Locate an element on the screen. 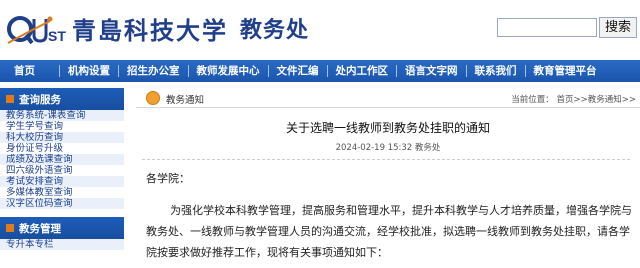 The width and height of the screenshot is (640, 268). sidebar-section-query: 查询服务 is located at coordinates (62, 99).